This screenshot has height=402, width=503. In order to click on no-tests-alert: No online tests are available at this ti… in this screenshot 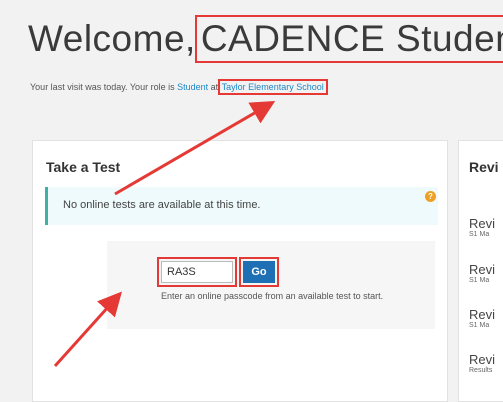, I will do `click(241, 206)`.